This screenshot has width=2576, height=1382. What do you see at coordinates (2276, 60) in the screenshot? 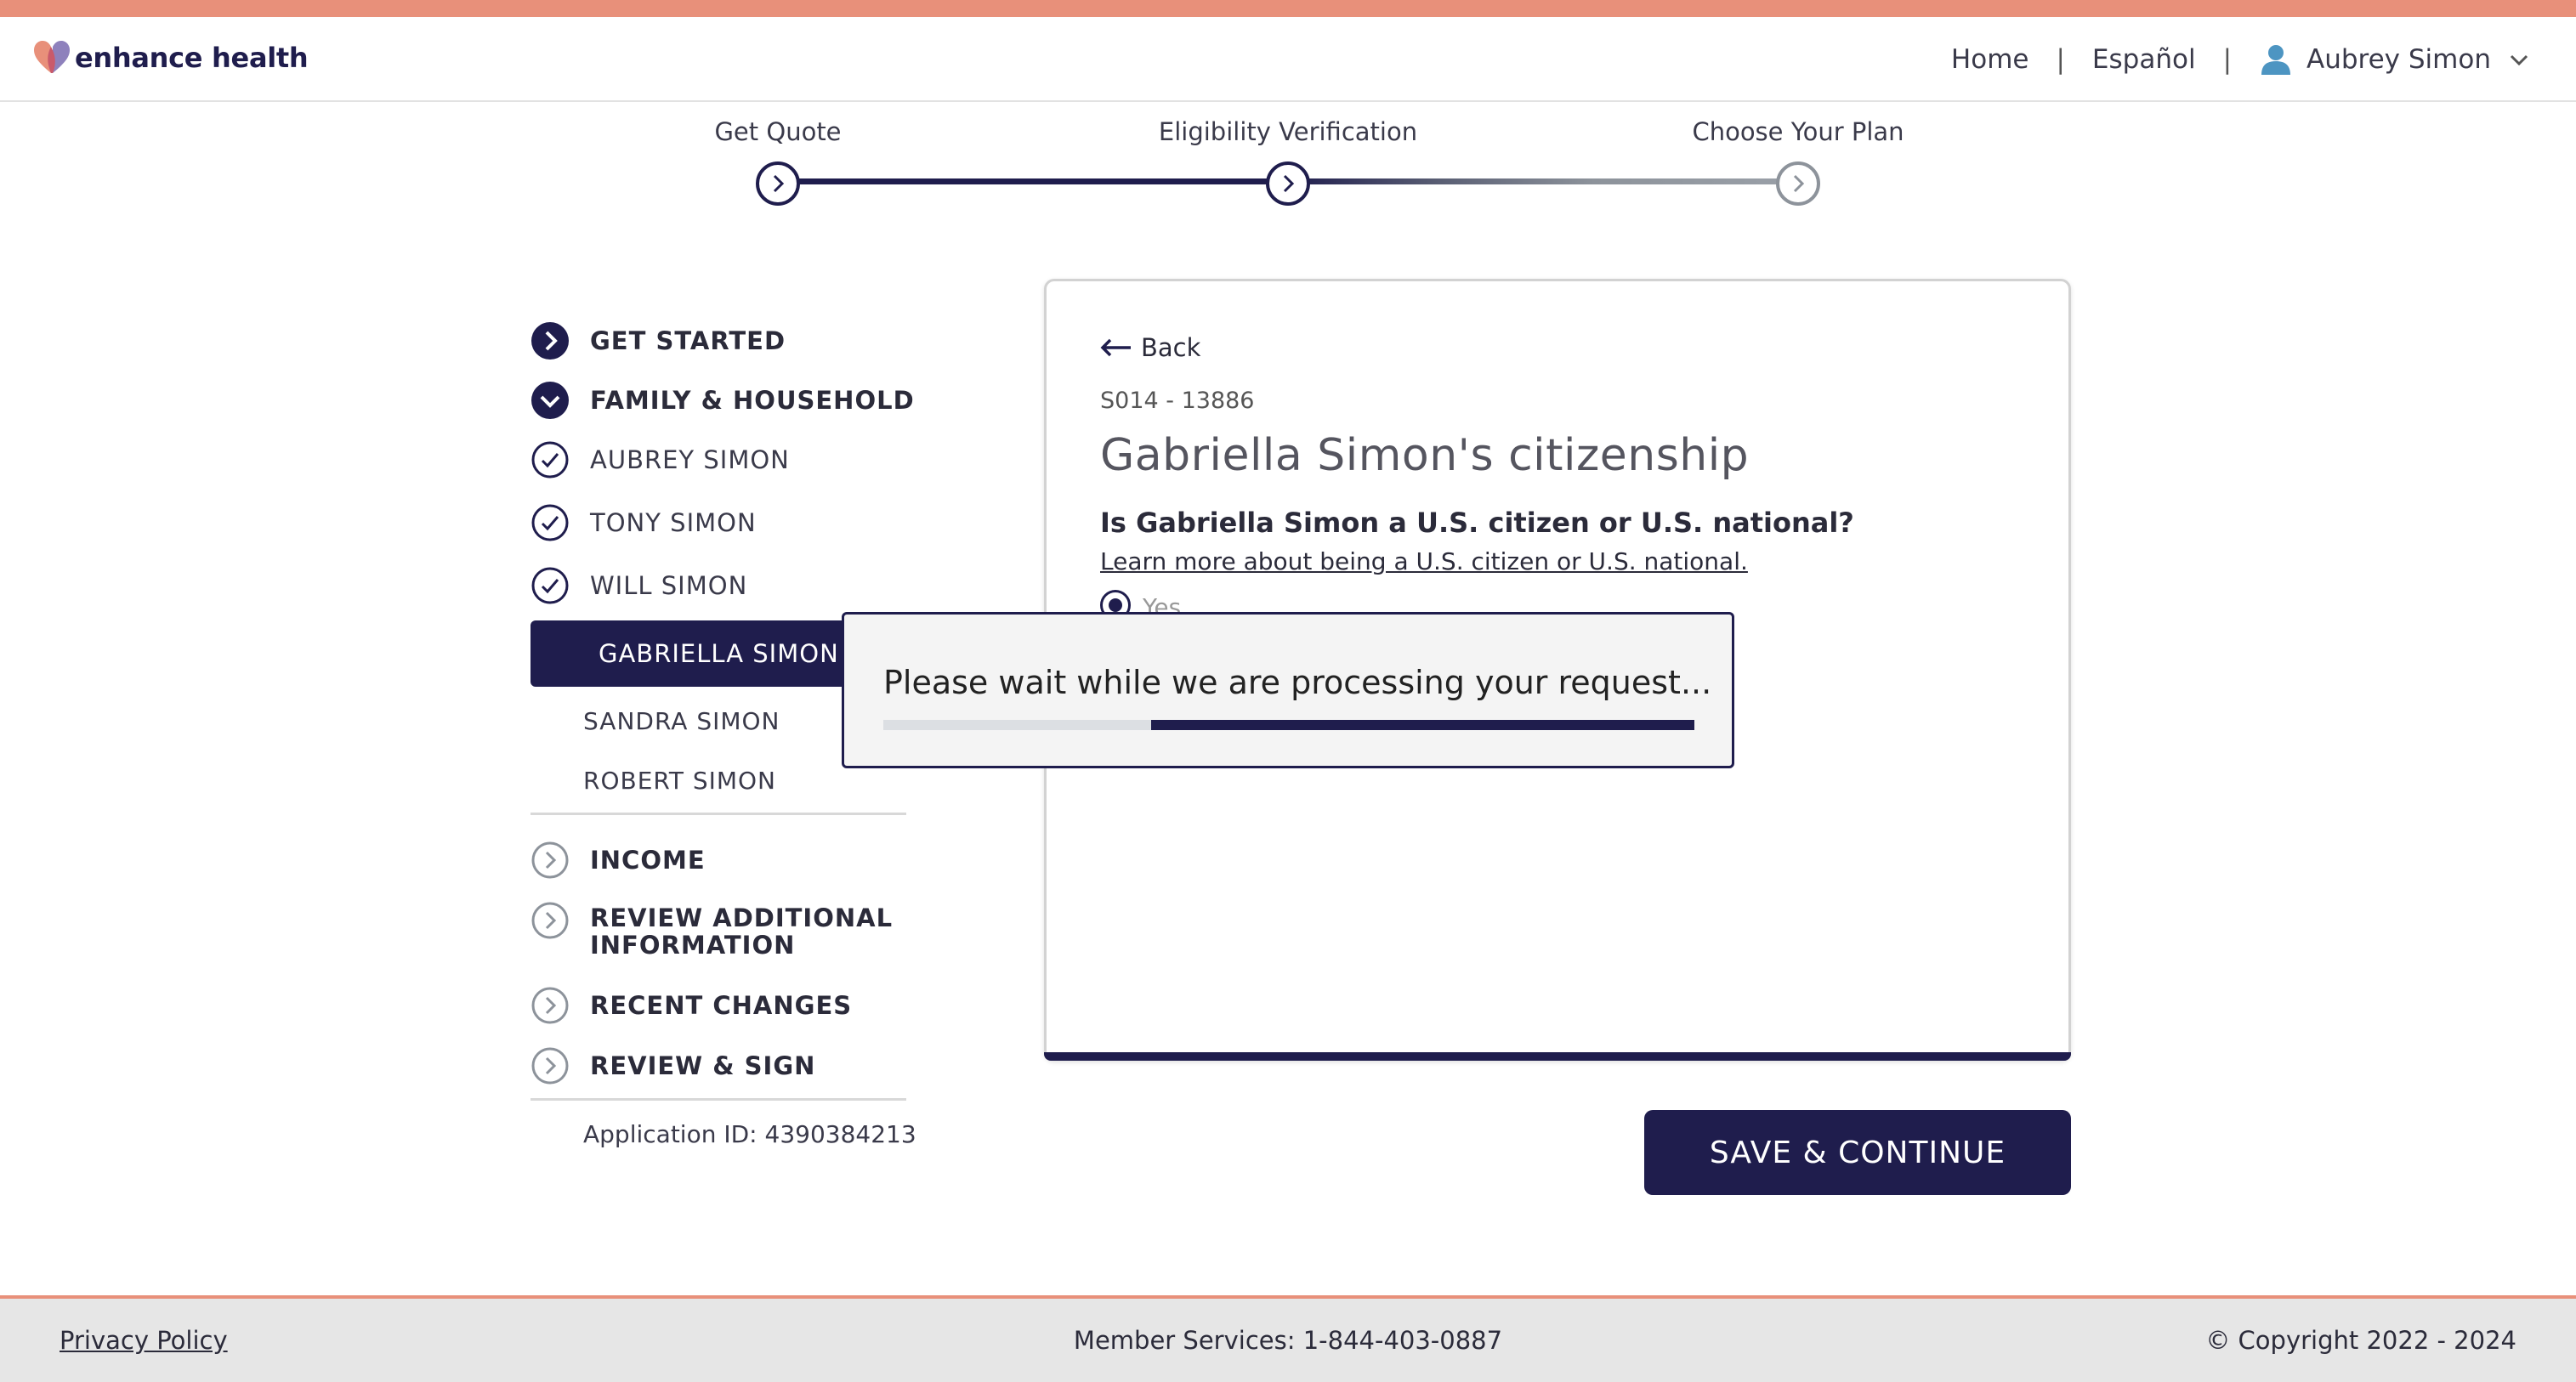
I see `user-icon` at bounding box center [2276, 60].